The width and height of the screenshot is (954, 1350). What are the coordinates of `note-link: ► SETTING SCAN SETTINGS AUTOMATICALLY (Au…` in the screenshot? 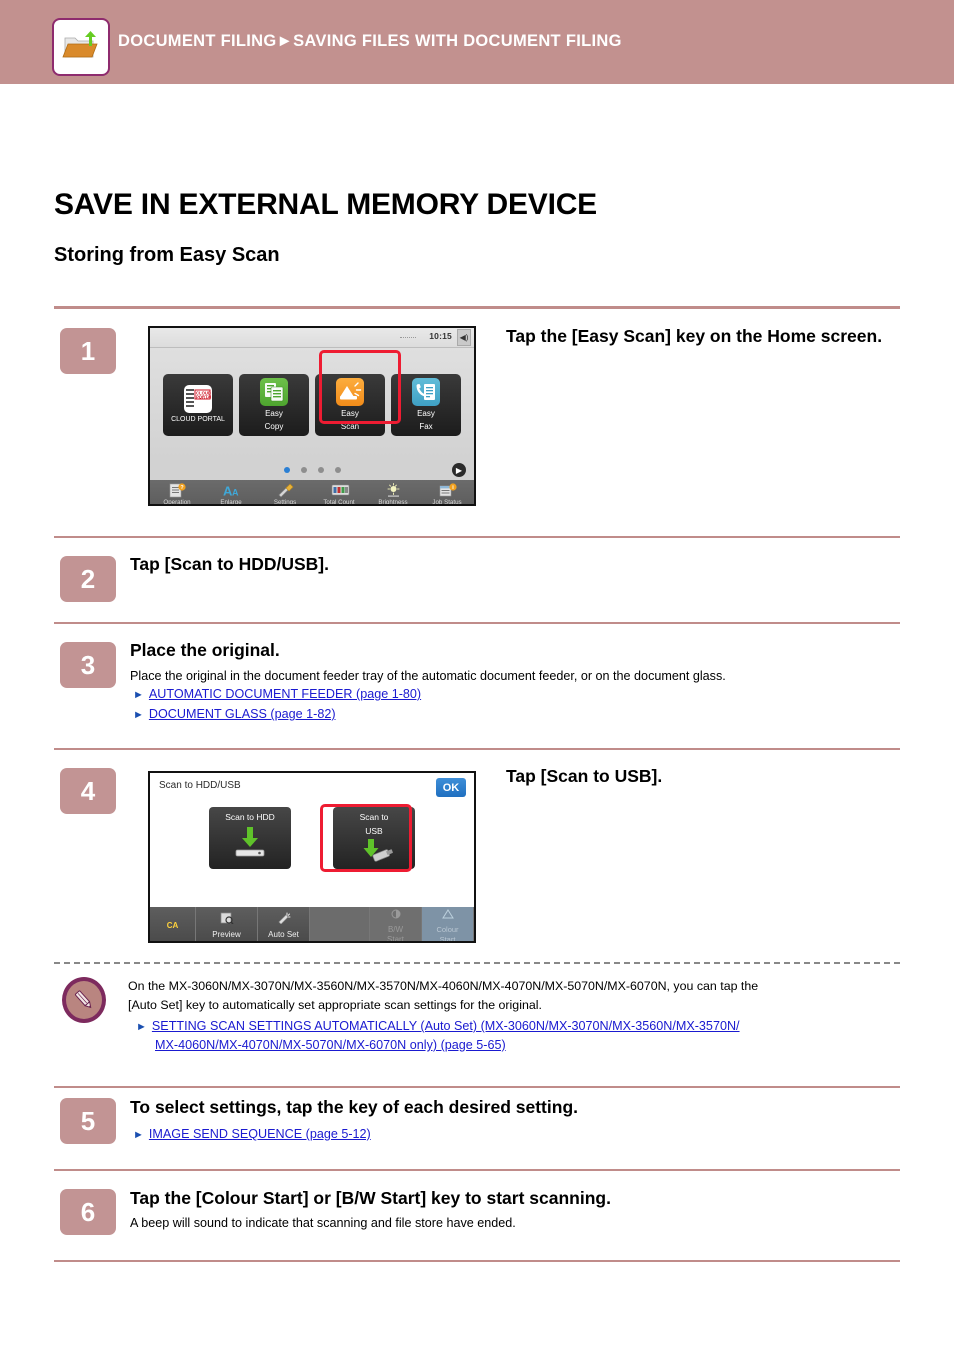 It's located at (516, 1027).